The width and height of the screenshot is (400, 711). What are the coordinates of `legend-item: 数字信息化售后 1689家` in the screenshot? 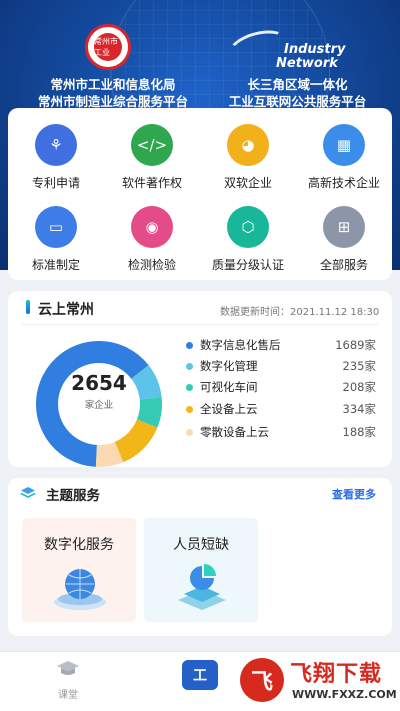 It's located at (281, 347).